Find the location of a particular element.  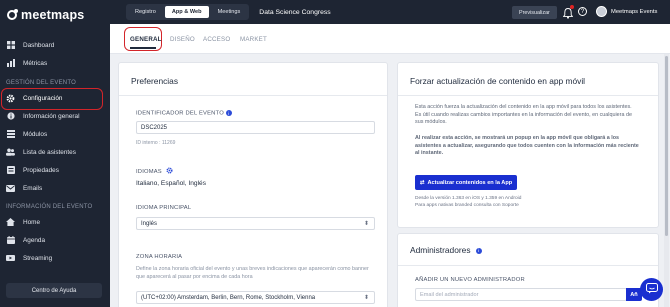

event-id-input: DSC2025 is located at coordinates (255, 127).